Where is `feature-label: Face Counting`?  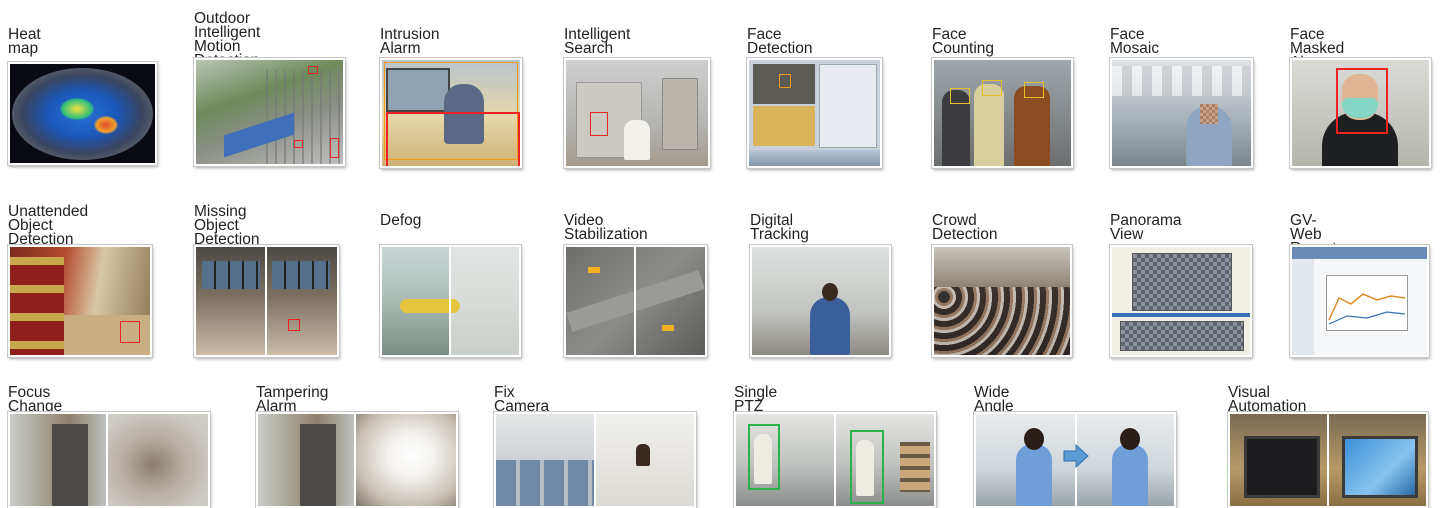
feature-label: Face Counting is located at coordinates (963, 41).